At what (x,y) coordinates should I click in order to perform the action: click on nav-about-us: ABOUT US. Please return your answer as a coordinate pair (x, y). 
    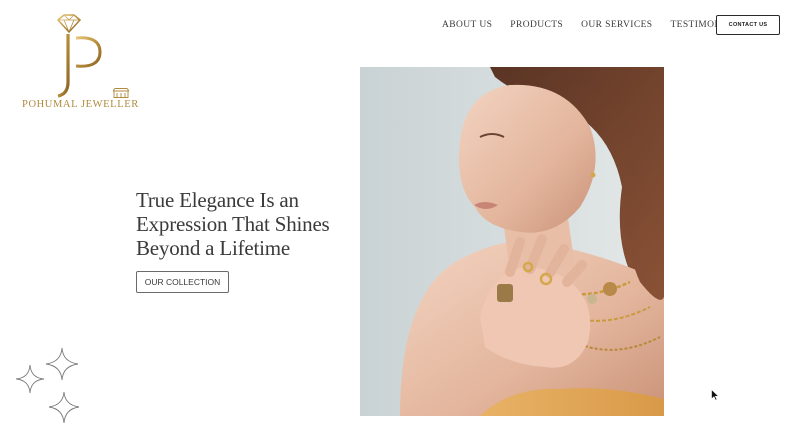
    Looking at the image, I should click on (467, 25).